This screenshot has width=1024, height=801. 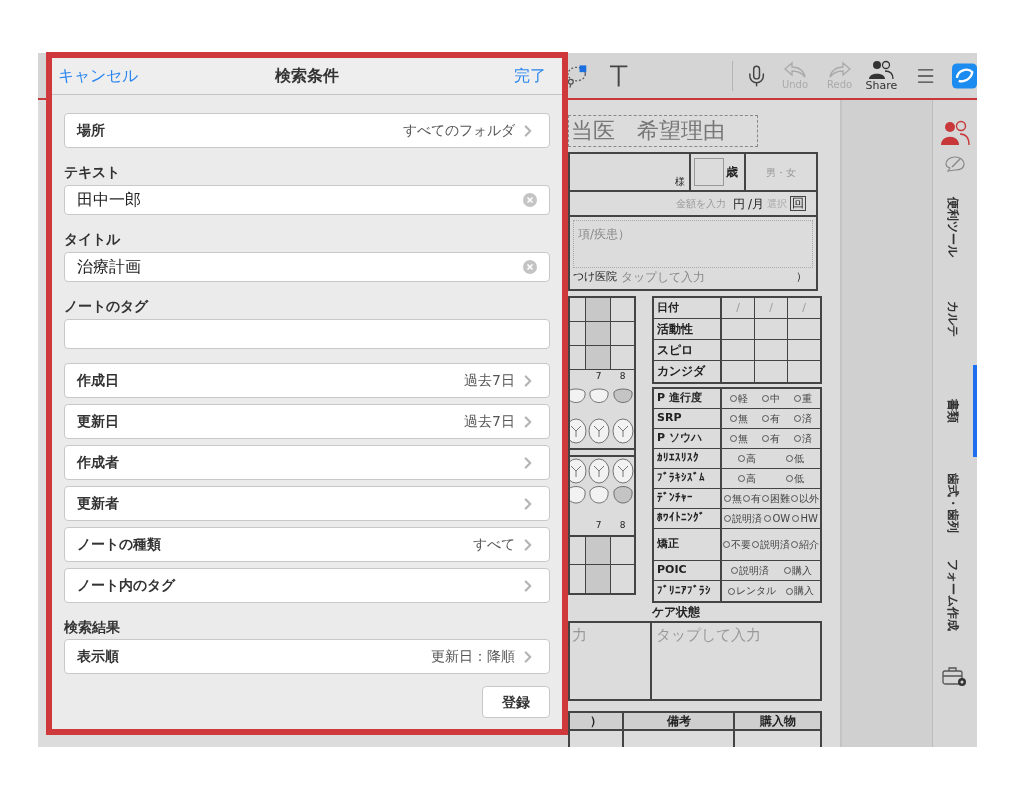 I want to click on field-label: ノートのタグ, so click(x=107, y=306).